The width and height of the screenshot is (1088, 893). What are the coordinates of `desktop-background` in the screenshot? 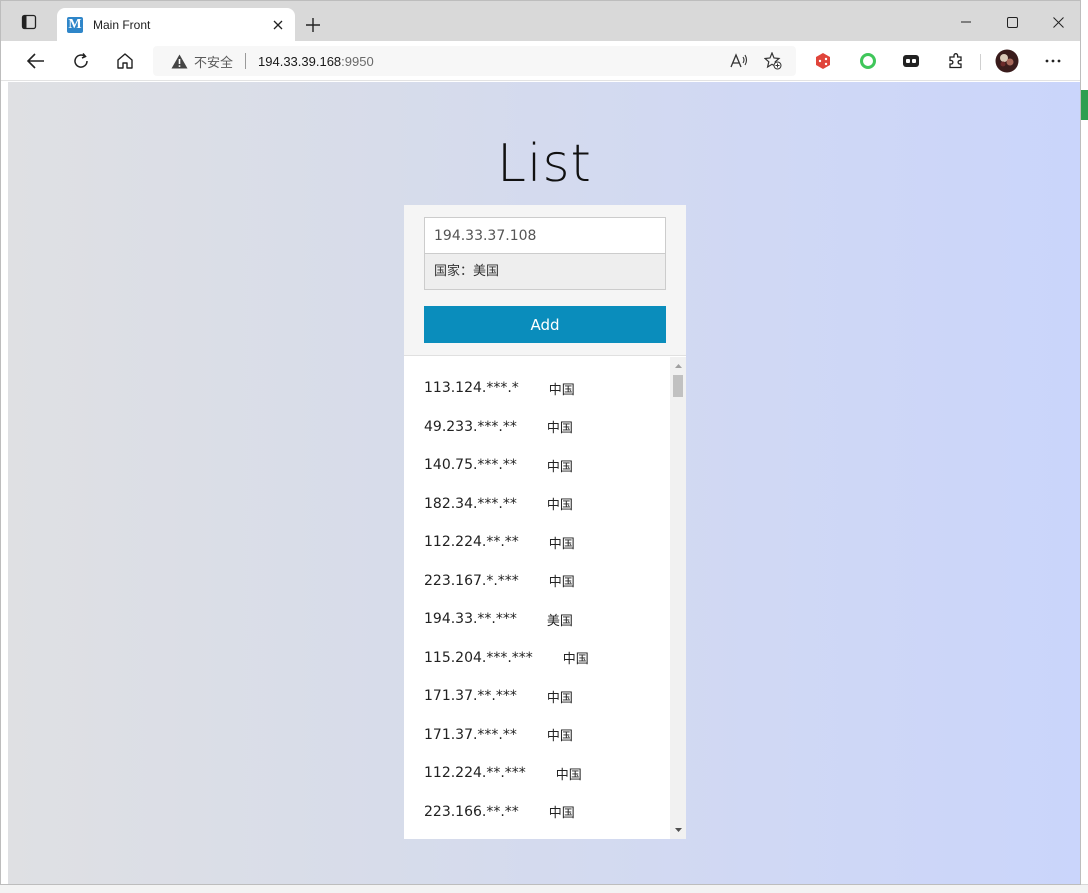 It's located at (1084, 446).